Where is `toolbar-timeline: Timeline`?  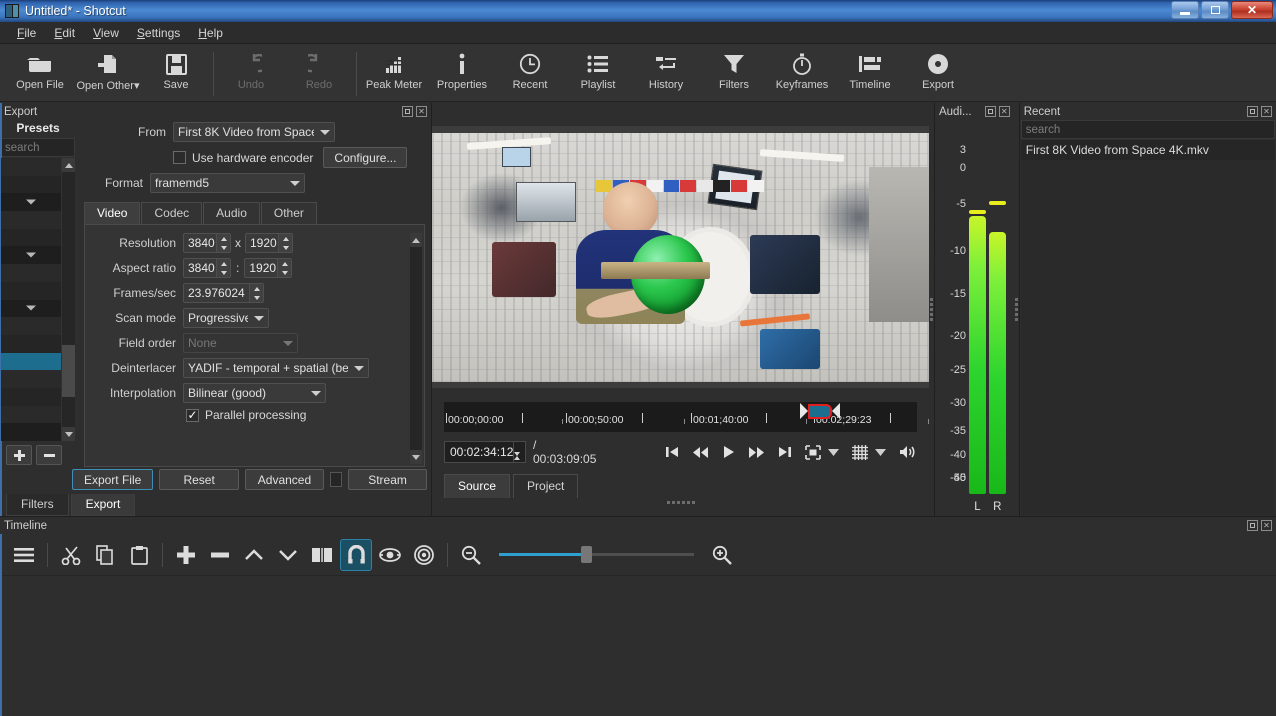 toolbar-timeline: Timeline is located at coordinates (870, 74).